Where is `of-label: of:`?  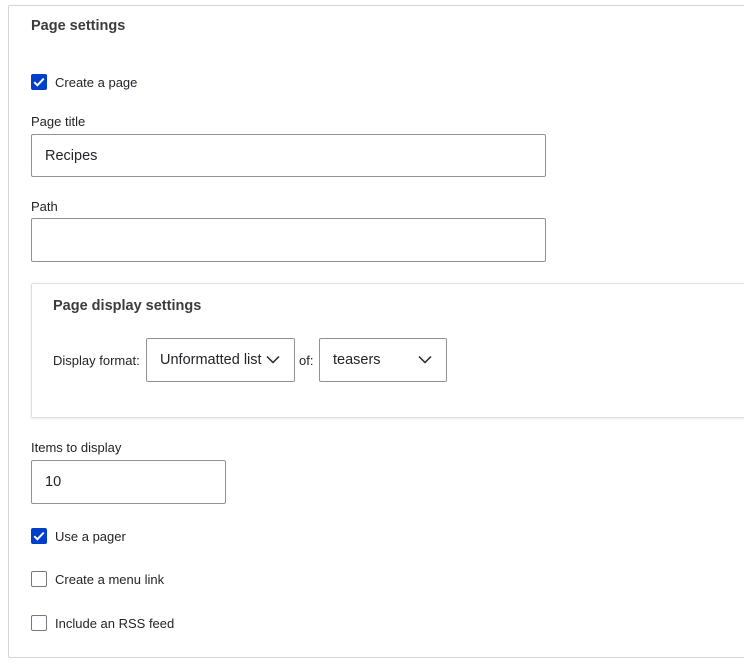 of-label: of: is located at coordinates (306, 360).